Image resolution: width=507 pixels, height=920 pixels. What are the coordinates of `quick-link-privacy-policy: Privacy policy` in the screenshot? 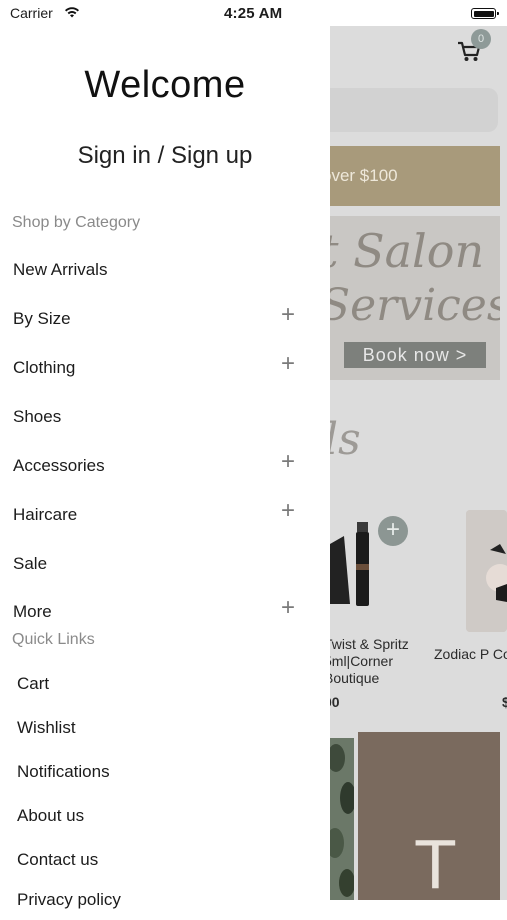 It's located at (165, 900).